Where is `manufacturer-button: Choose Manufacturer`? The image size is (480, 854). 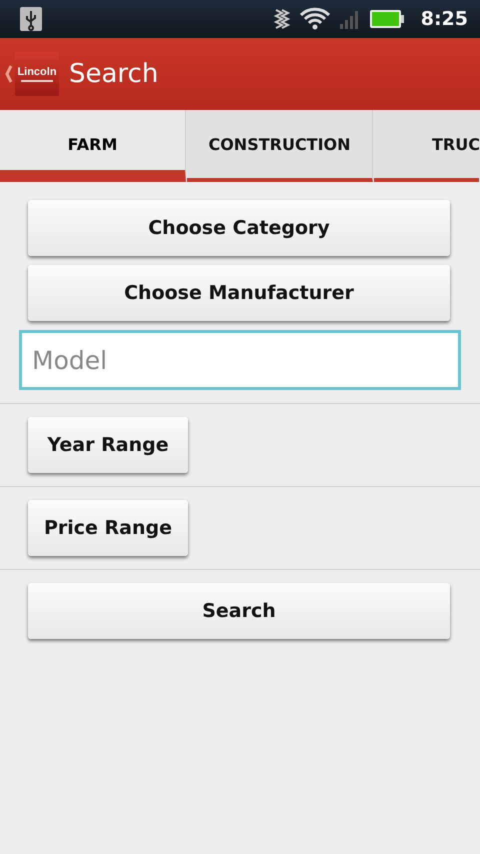 manufacturer-button: Choose Manufacturer is located at coordinates (239, 293).